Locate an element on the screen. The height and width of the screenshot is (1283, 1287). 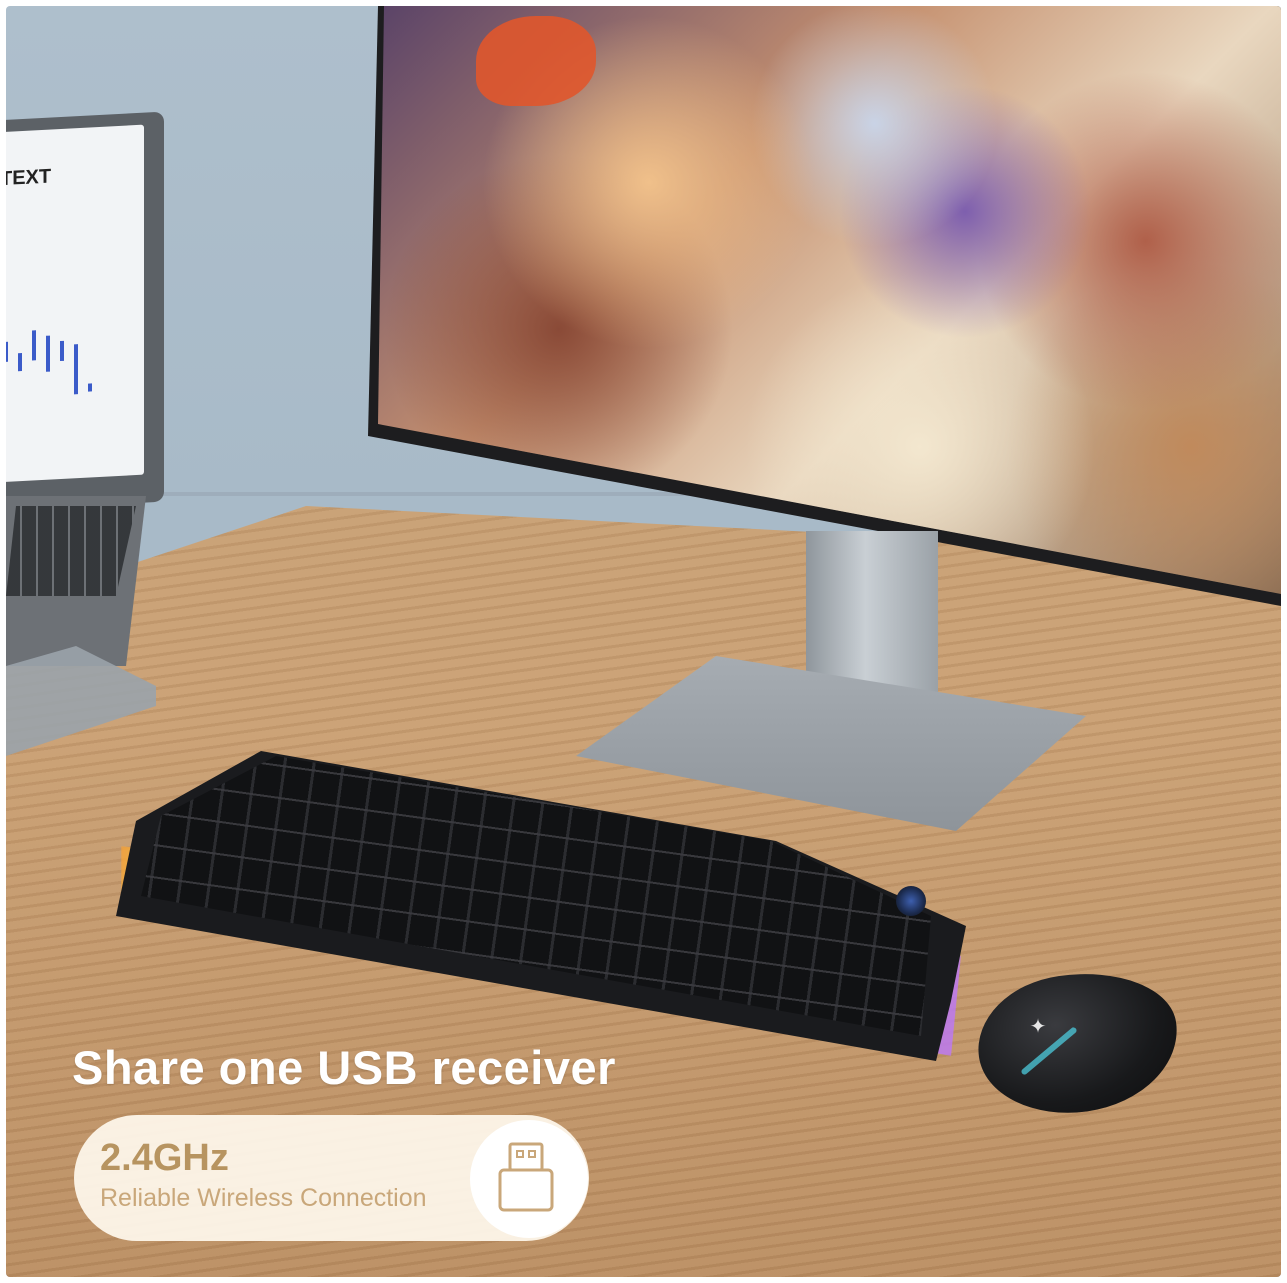
laptop-screen-heading: TEXT is located at coordinates (29, 178).